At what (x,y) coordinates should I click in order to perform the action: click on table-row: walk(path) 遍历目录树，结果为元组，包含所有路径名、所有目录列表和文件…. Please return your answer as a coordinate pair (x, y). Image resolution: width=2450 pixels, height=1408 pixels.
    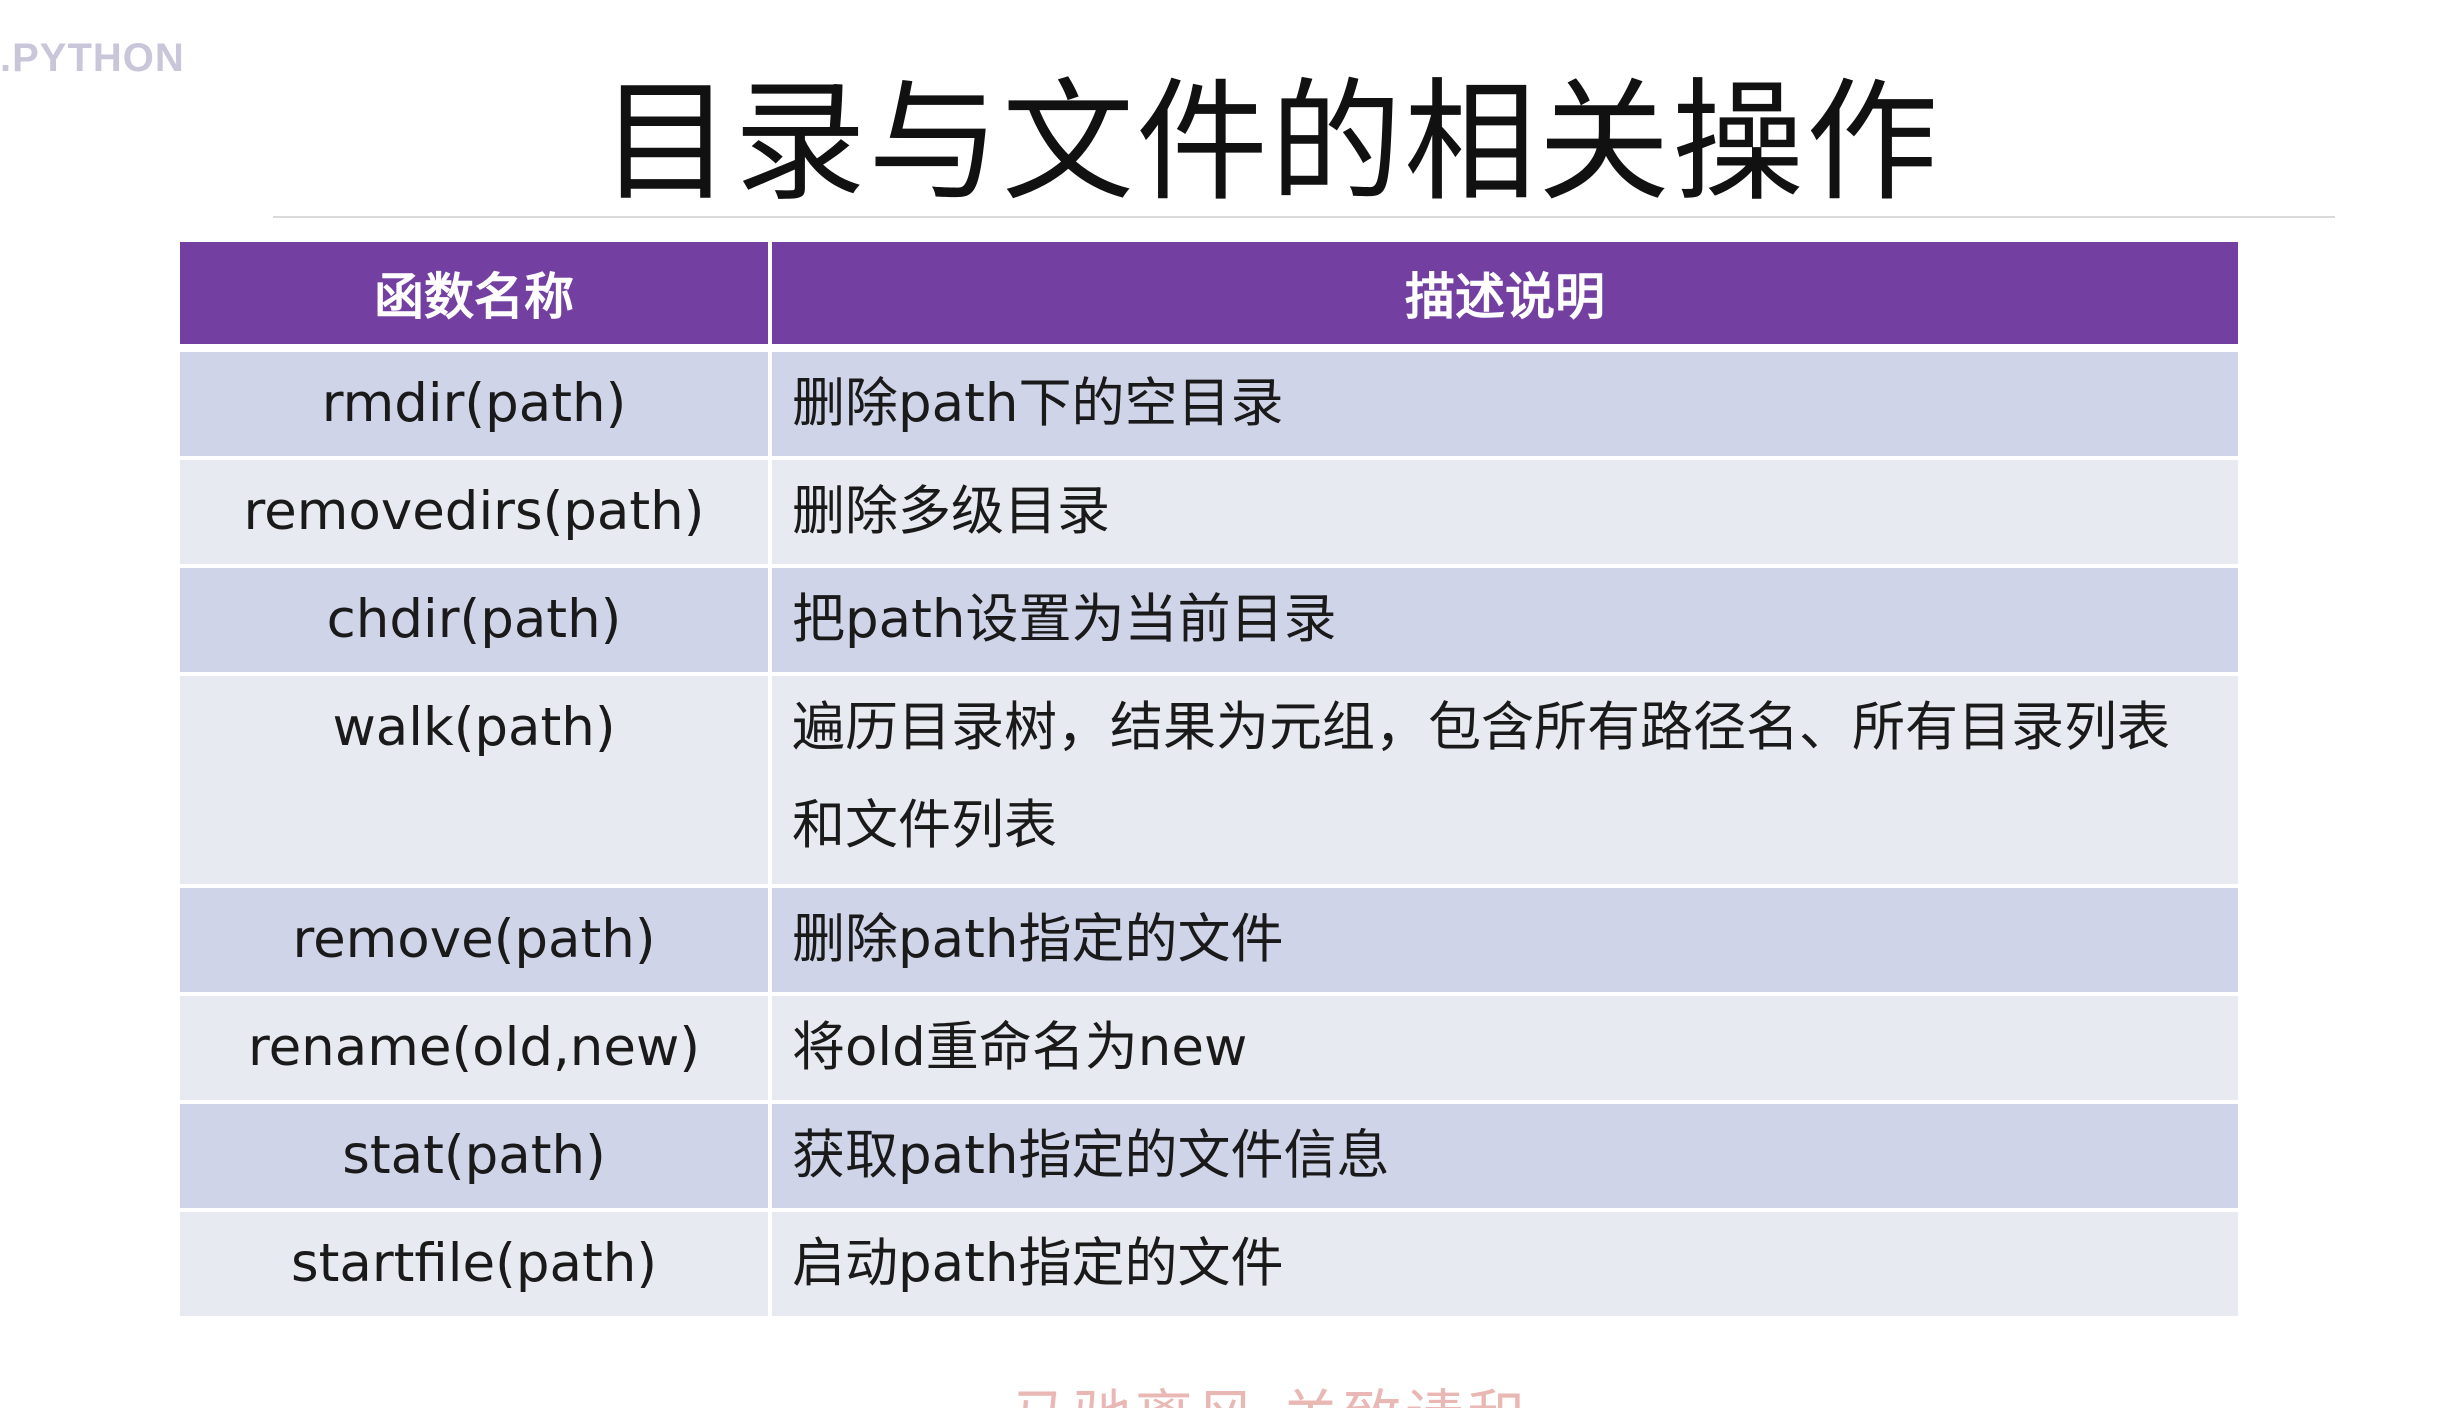
    Looking at the image, I should click on (1209, 781).